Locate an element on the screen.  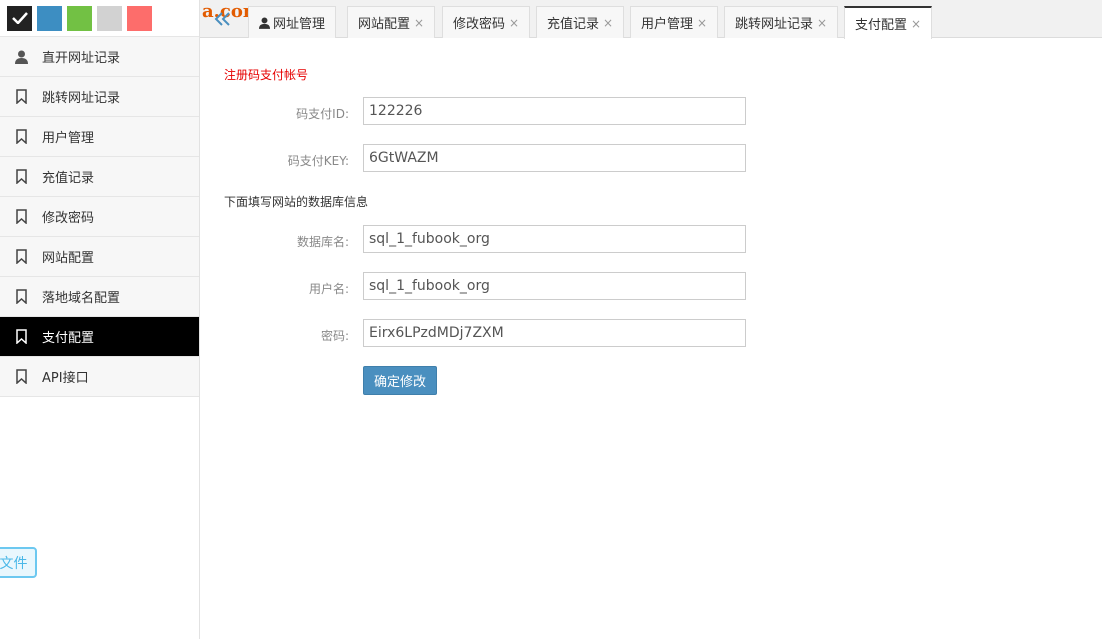
tab-payment-config: 支付配置 × is located at coordinates (888, 22).